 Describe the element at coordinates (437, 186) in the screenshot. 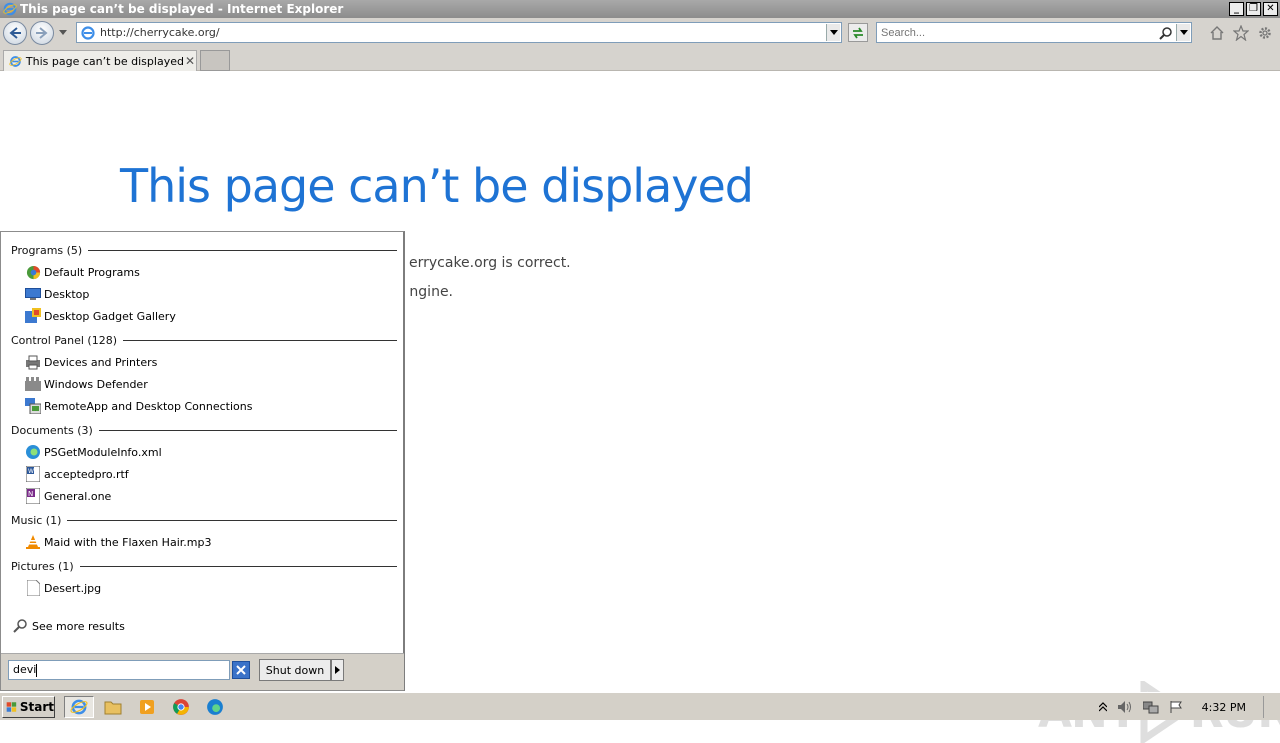

I see `error-page-title: This page can’t be displayed` at that location.